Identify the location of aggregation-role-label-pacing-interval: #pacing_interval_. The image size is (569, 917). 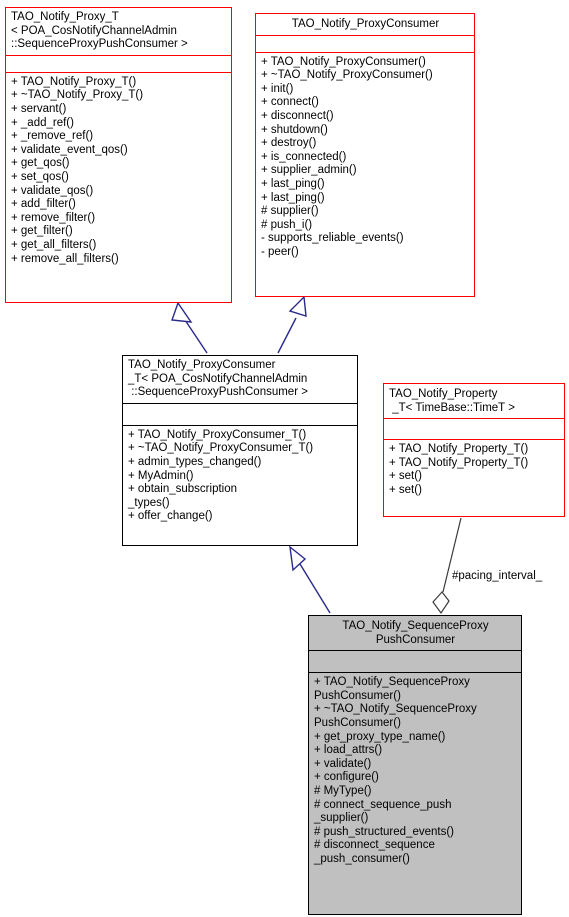
(497, 576).